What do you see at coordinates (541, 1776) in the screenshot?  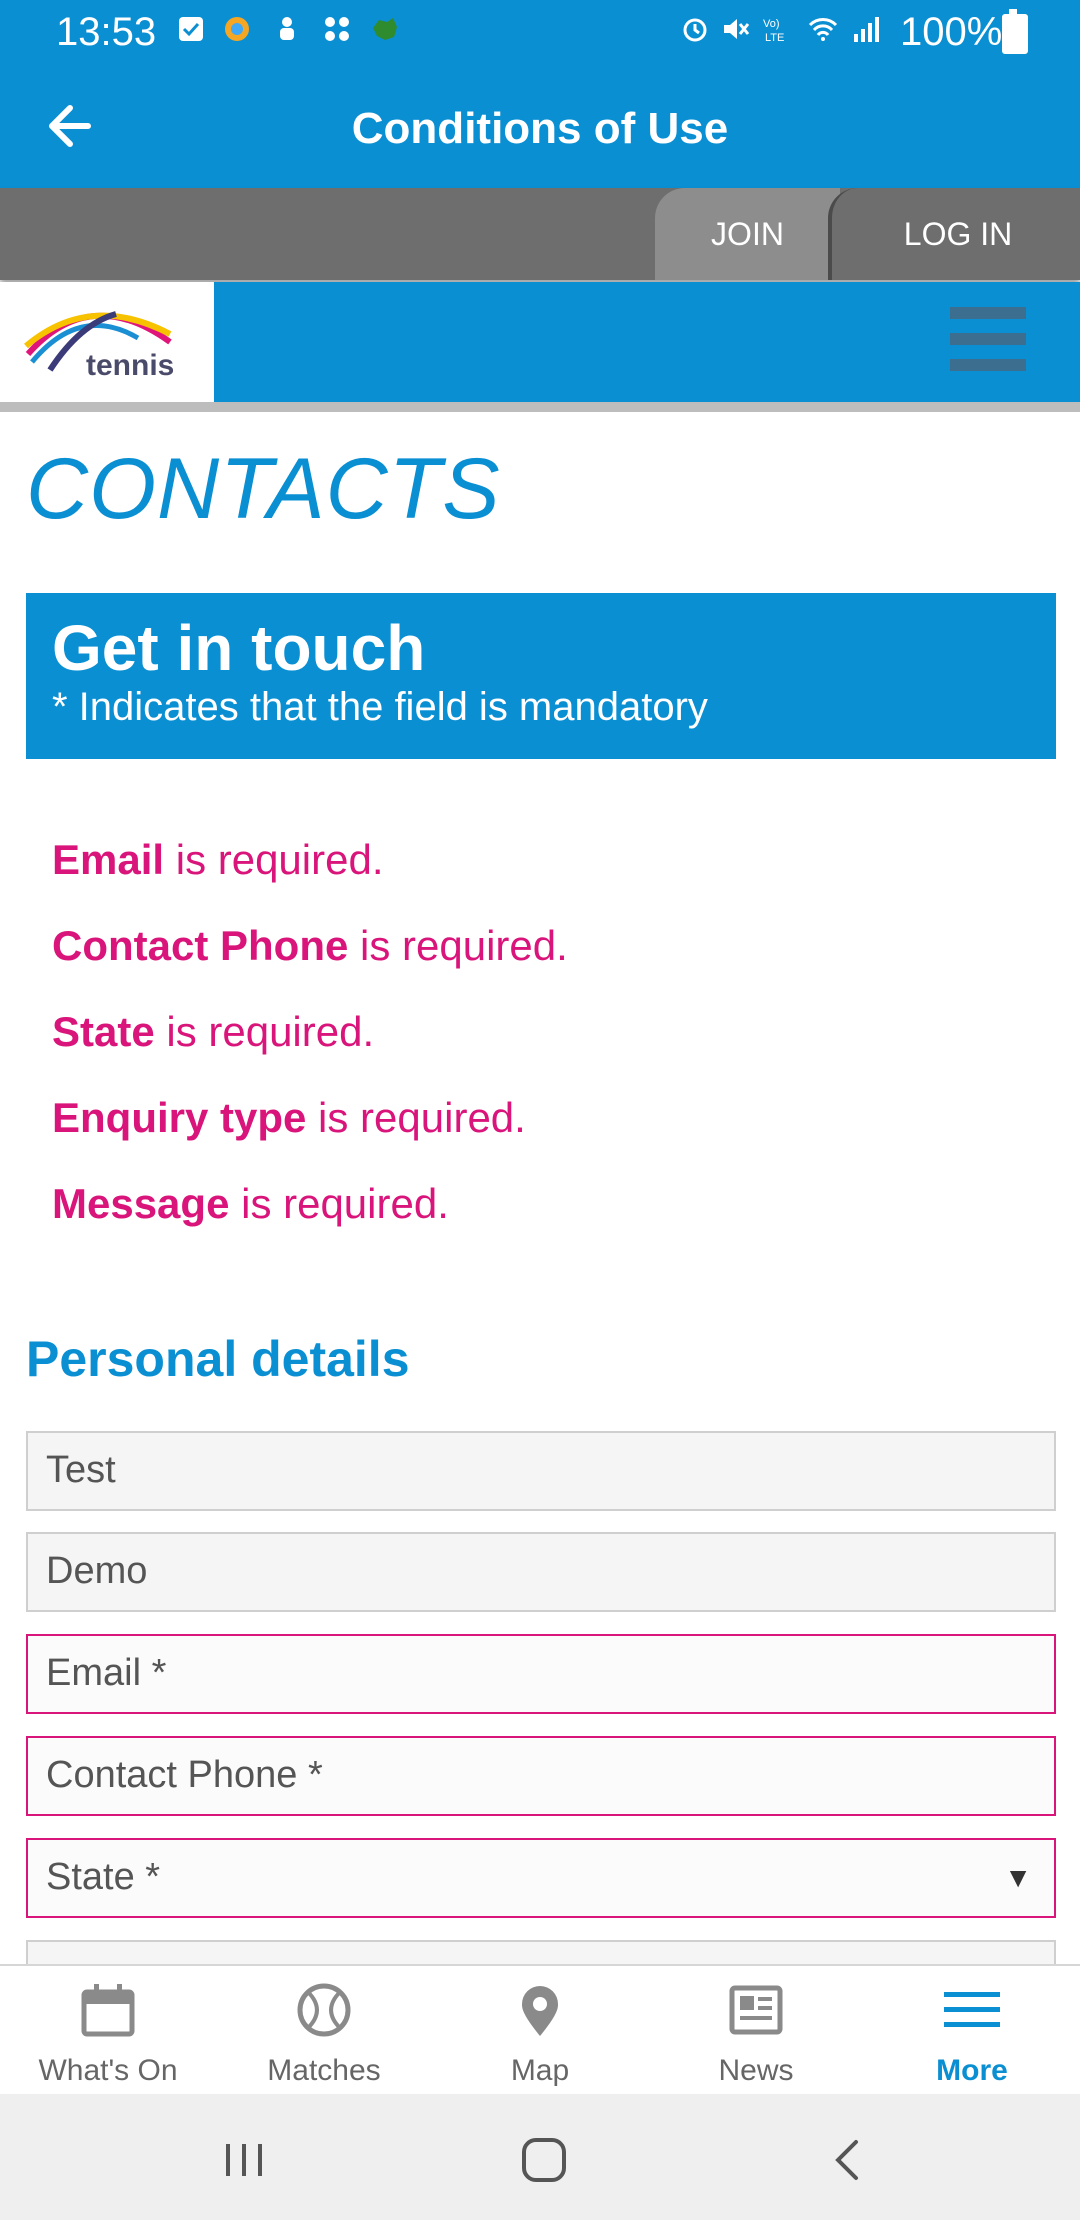 I see `contact-phone-field: Contact Phone *` at bounding box center [541, 1776].